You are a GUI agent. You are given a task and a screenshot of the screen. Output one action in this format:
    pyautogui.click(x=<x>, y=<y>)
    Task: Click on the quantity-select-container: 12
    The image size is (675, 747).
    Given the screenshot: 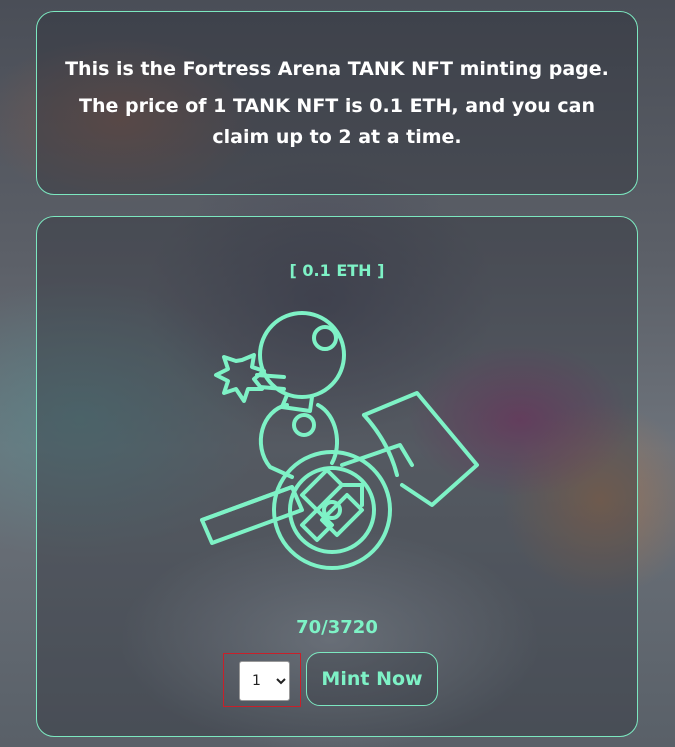 What is the action you would take?
    pyautogui.click(x=262, y=680)
    